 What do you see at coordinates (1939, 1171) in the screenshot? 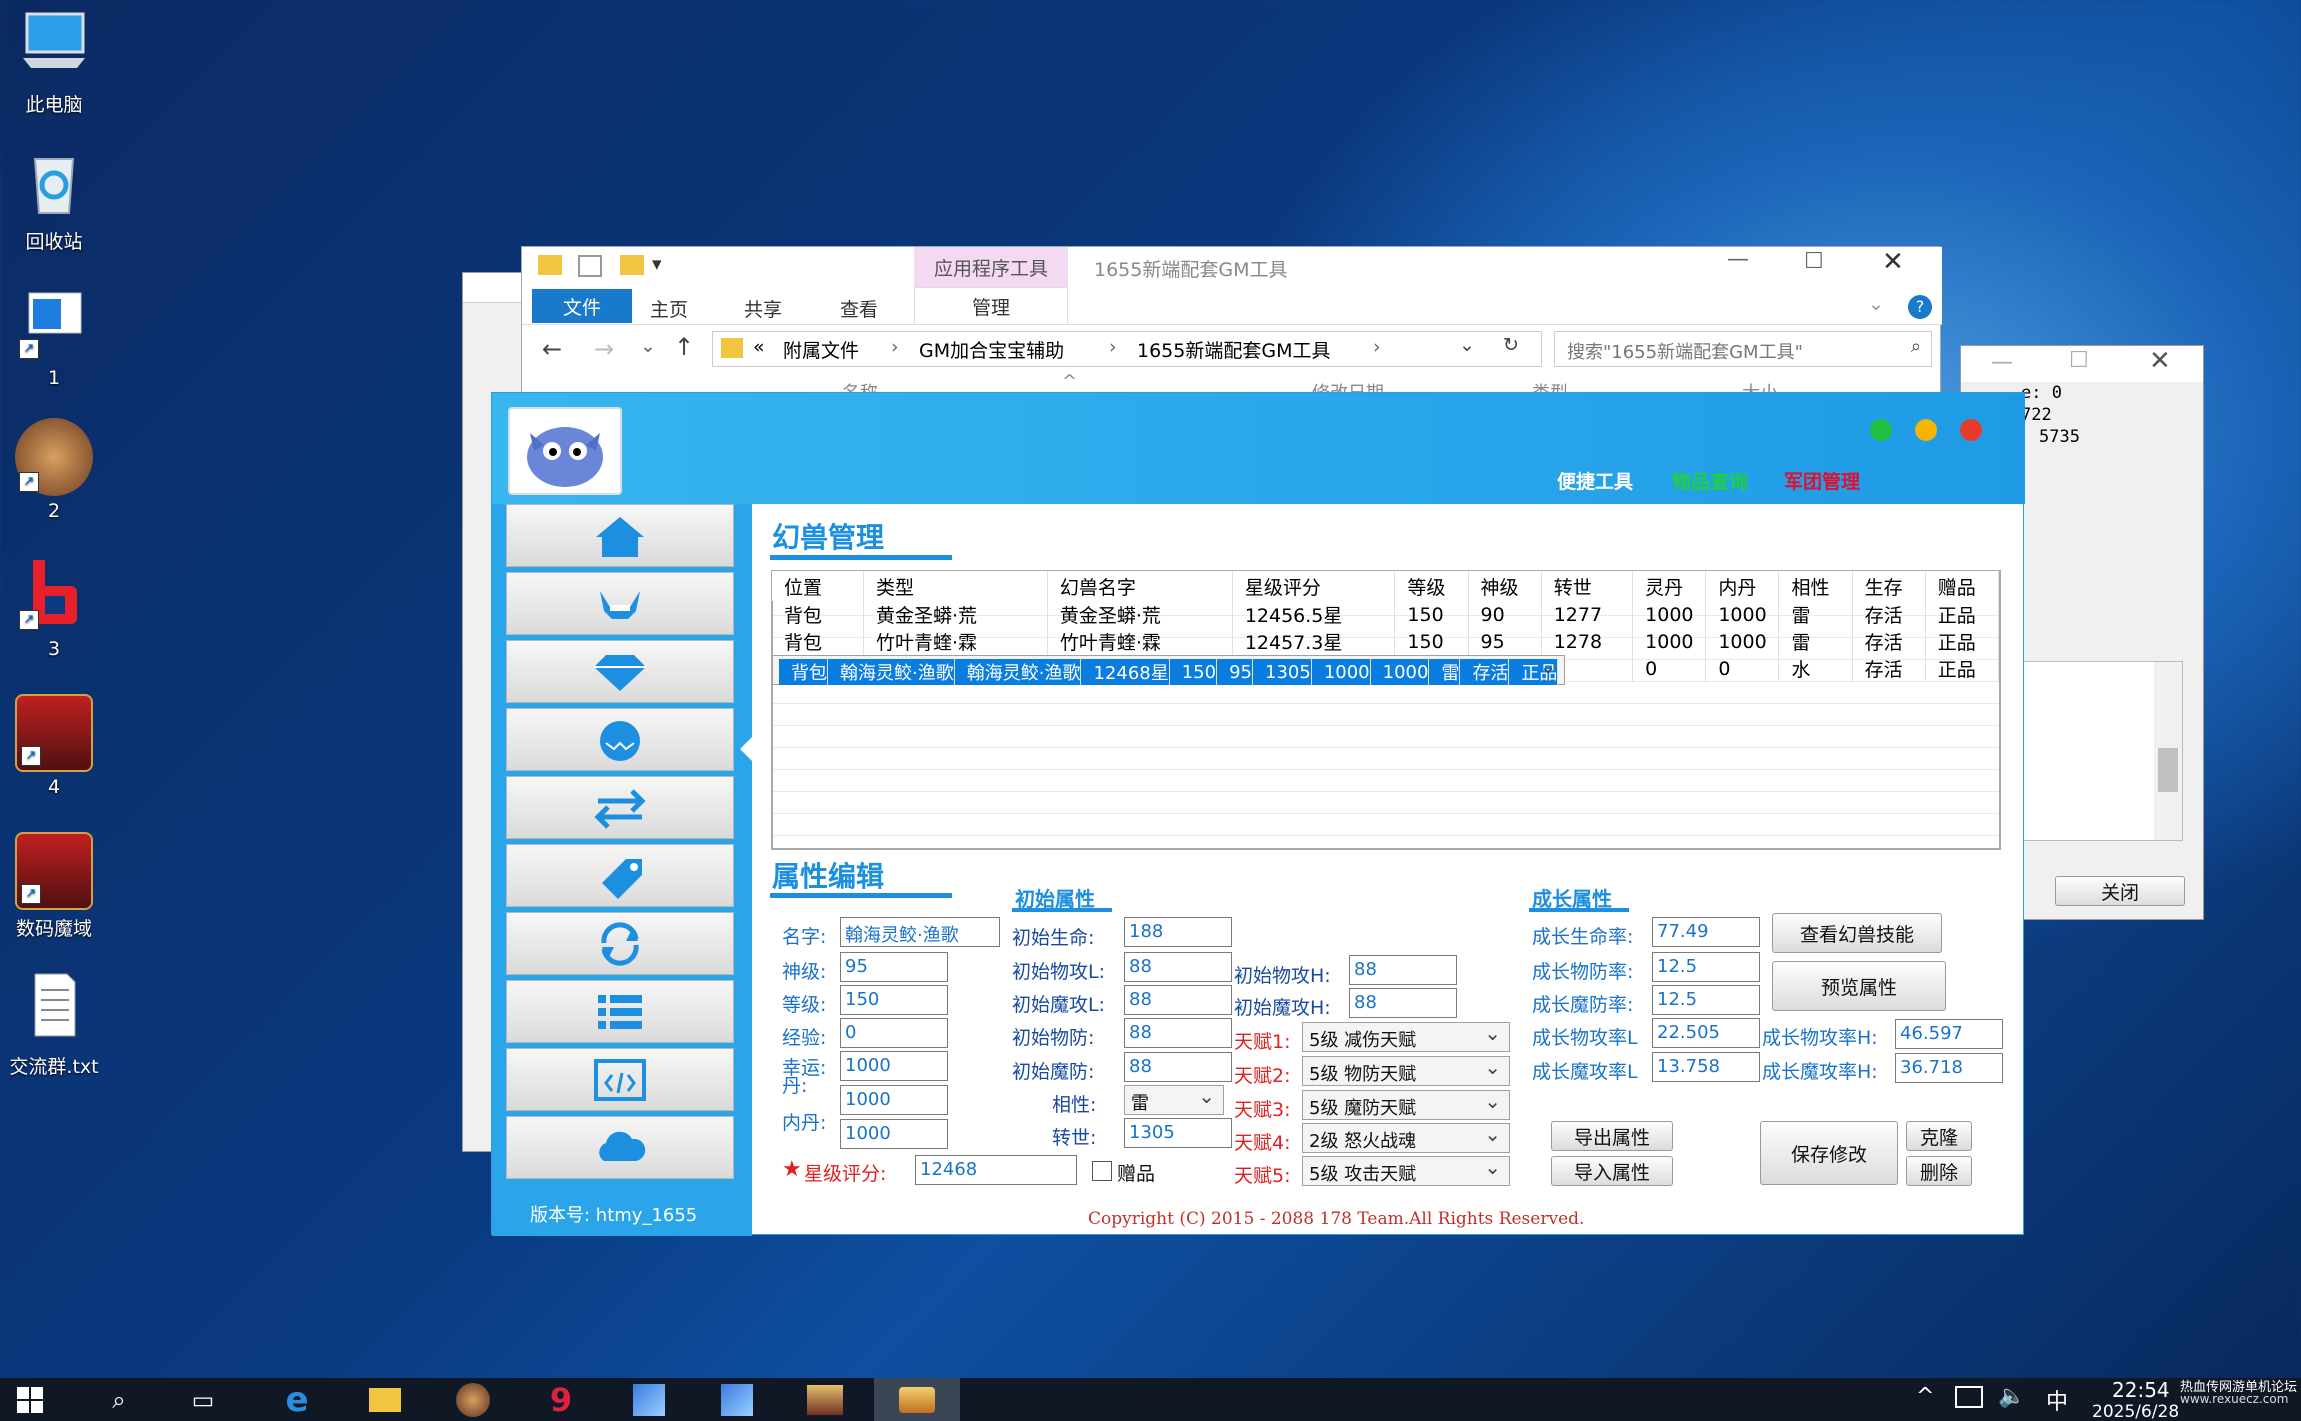
I see `delete-button: 删除` at bounding box center [1939, 1171].